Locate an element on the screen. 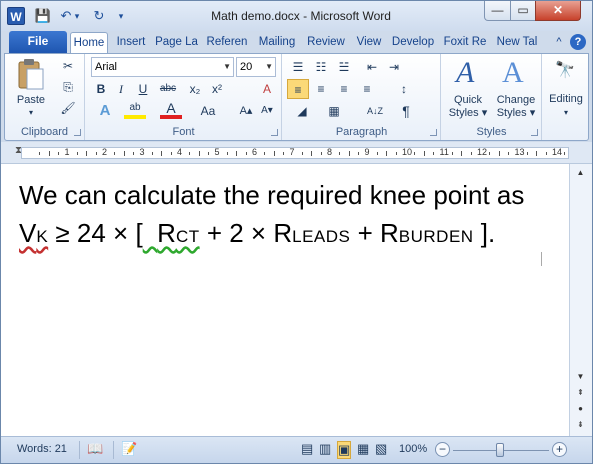  text-effects-icon: A is located at coordinates (105, 111).